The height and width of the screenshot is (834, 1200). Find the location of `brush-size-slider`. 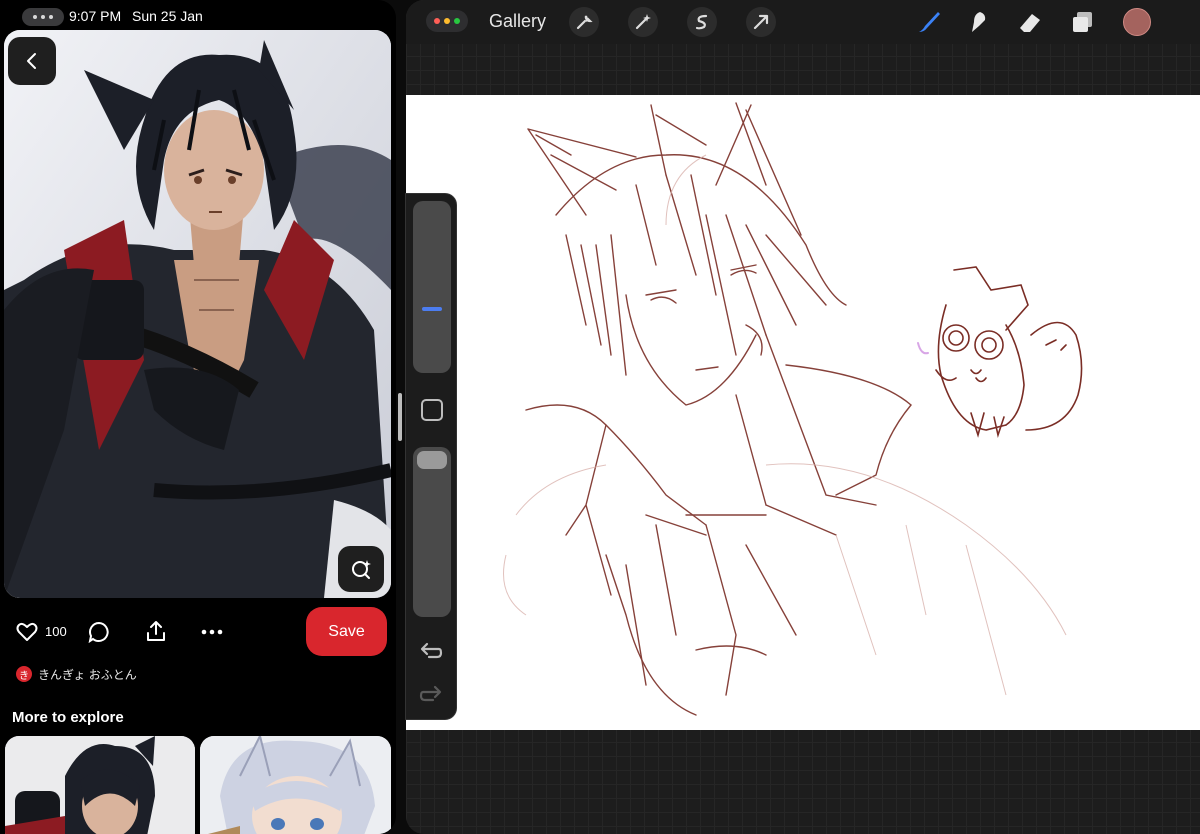

brush-size-slider is located at coordinates (432, 287).